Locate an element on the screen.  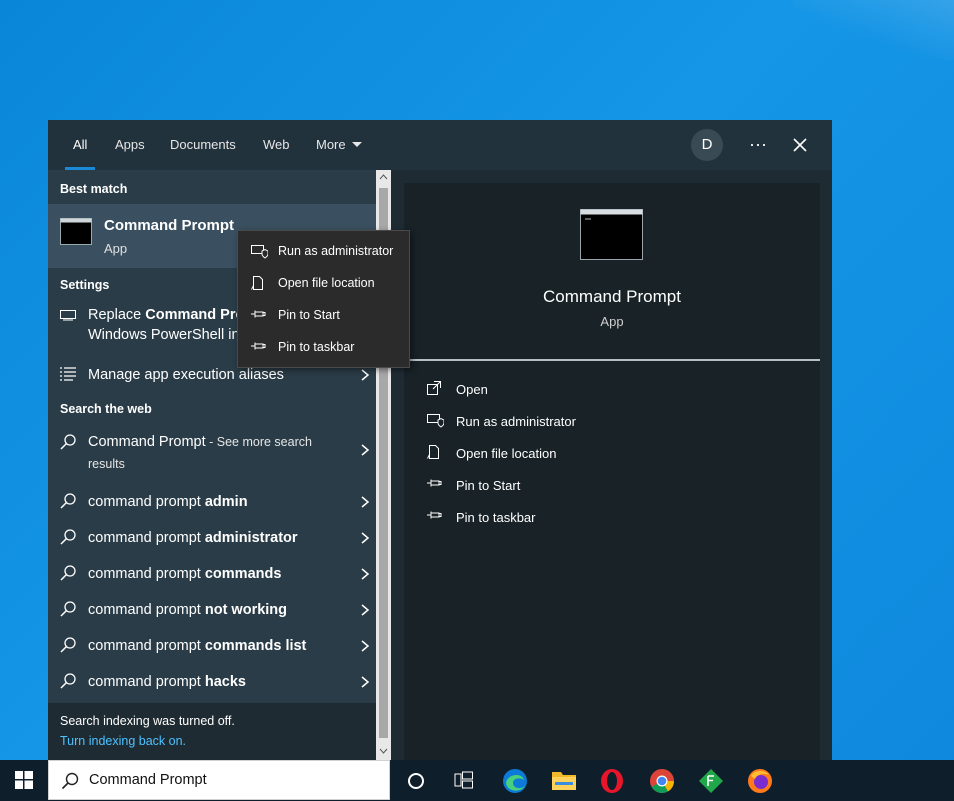
web-result-label: command prompt commands list is located at coordinates (197, 646).